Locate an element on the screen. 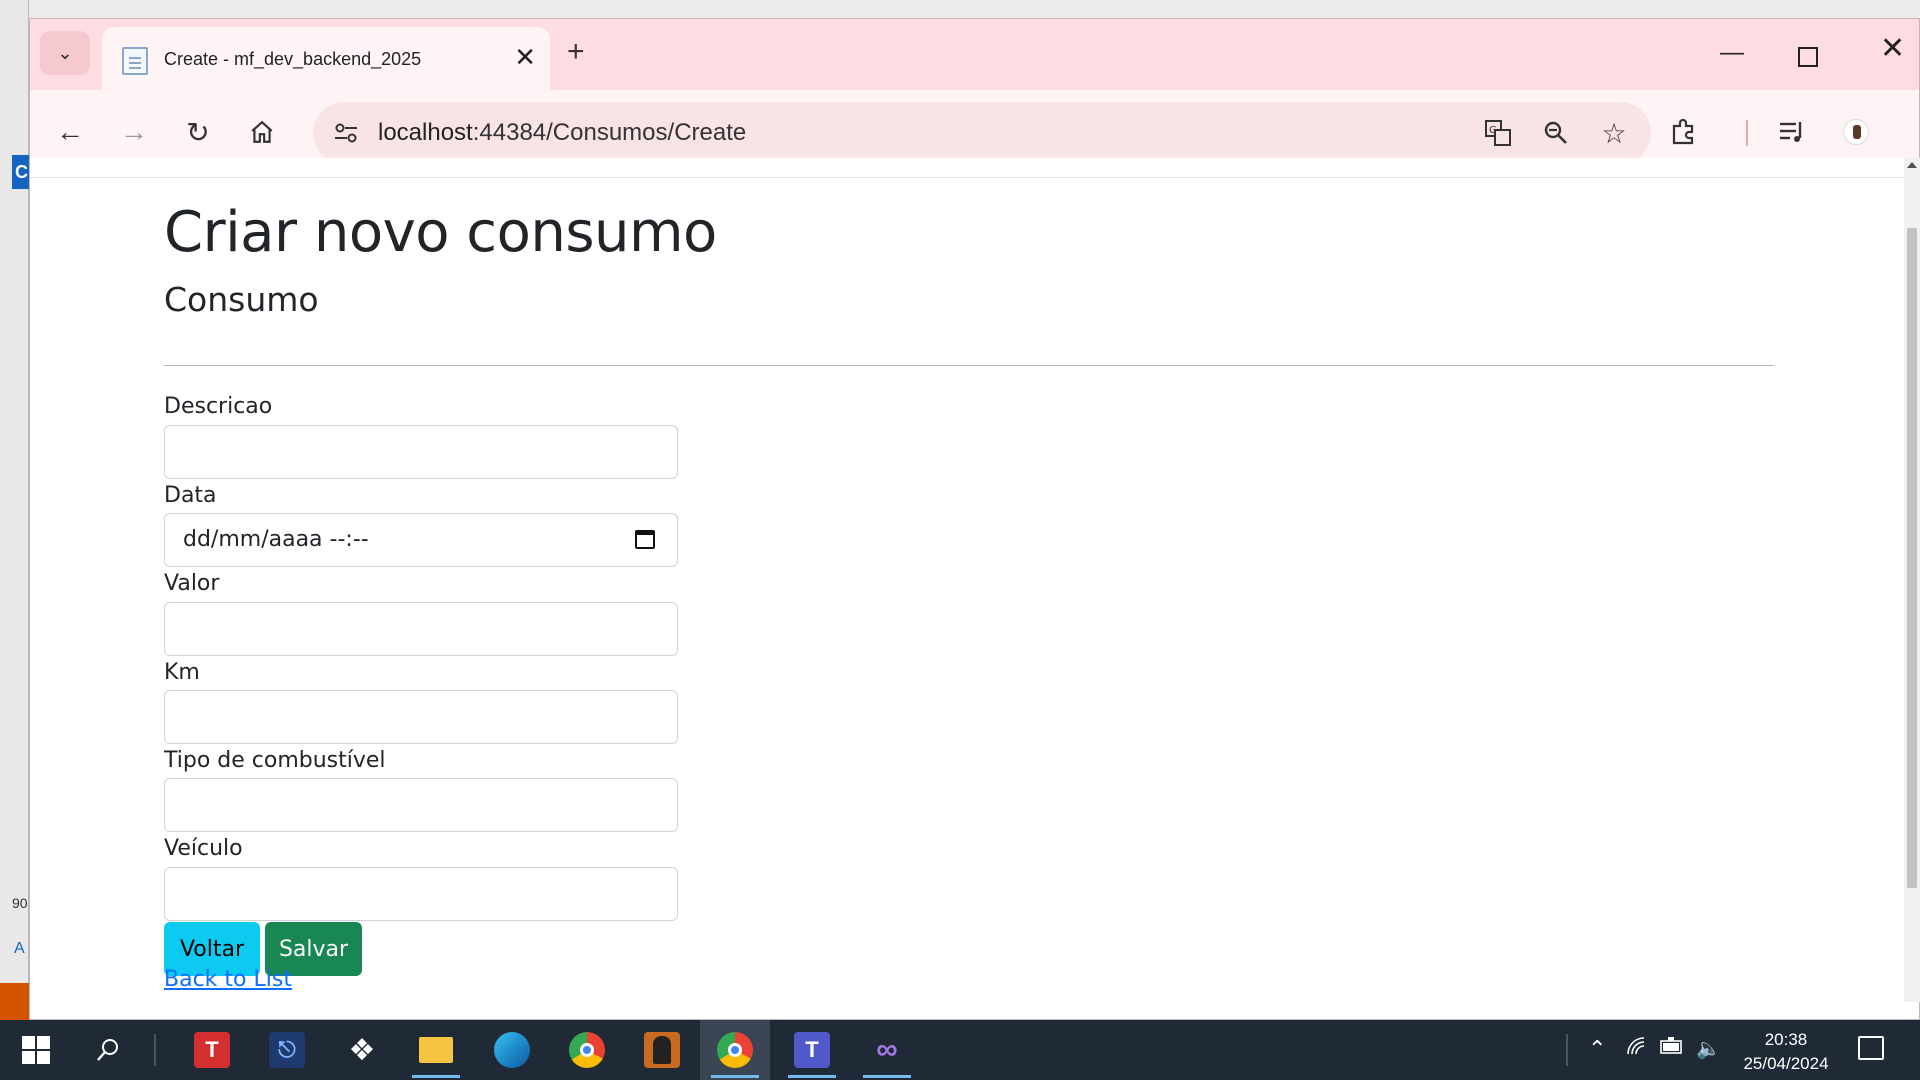  valor-input is located at coordinates (421, 629).